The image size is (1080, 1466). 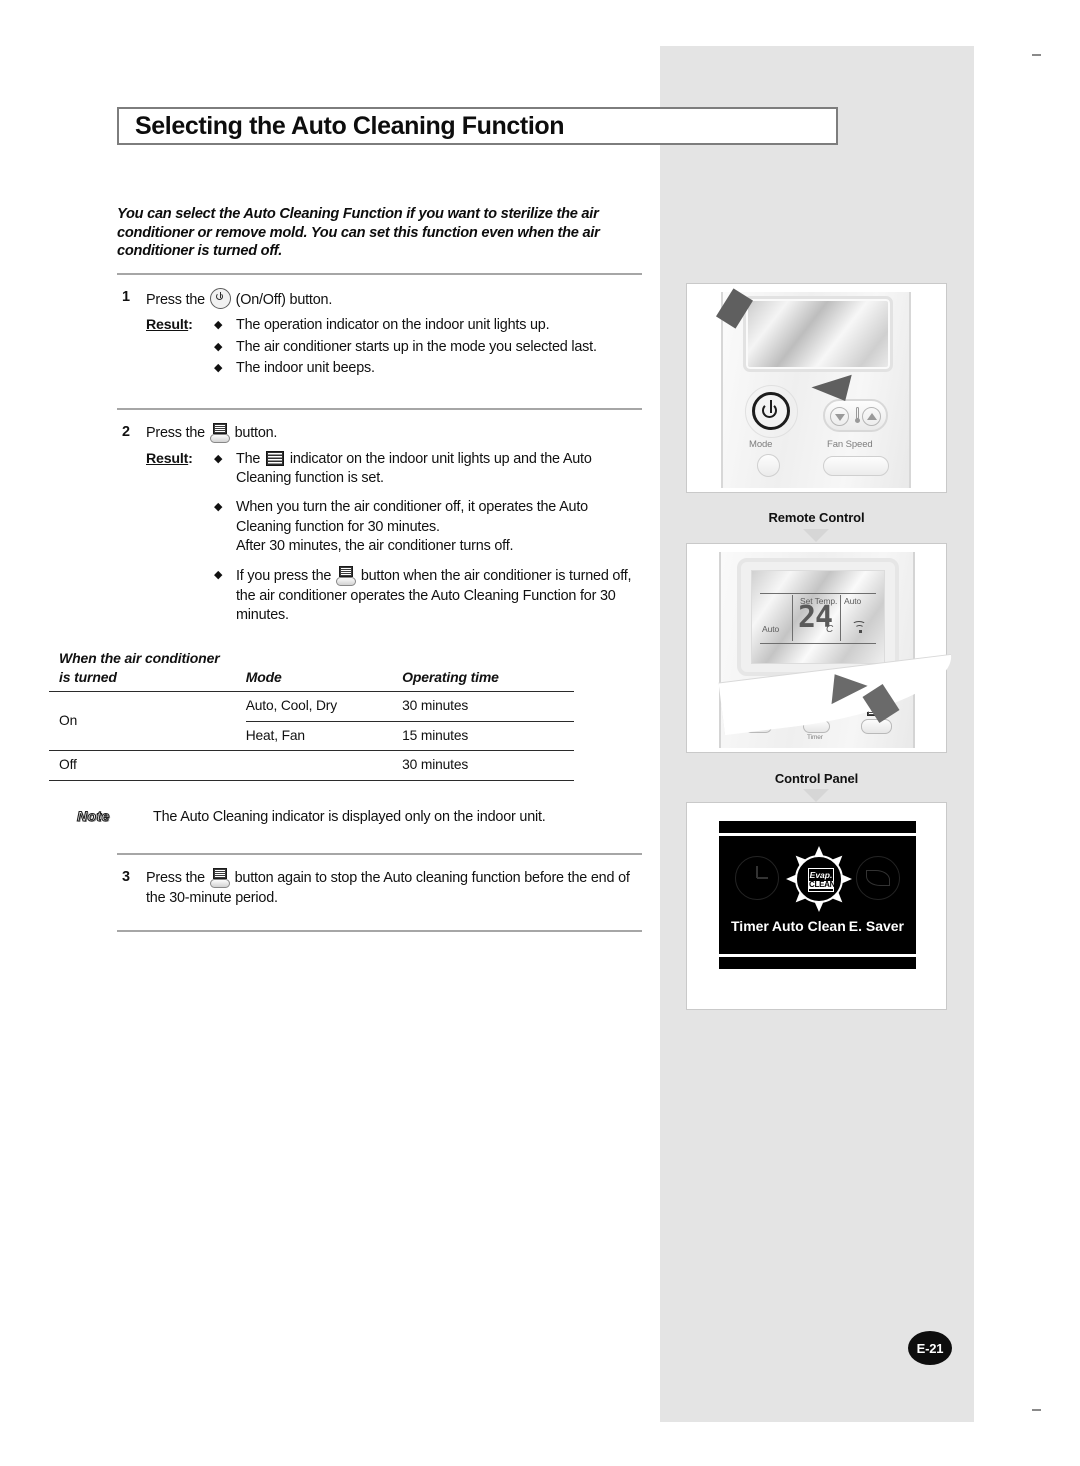 I want to click on auto-clean-highlight-icon: Evap. CLEAN, so click(x=819, y=879).